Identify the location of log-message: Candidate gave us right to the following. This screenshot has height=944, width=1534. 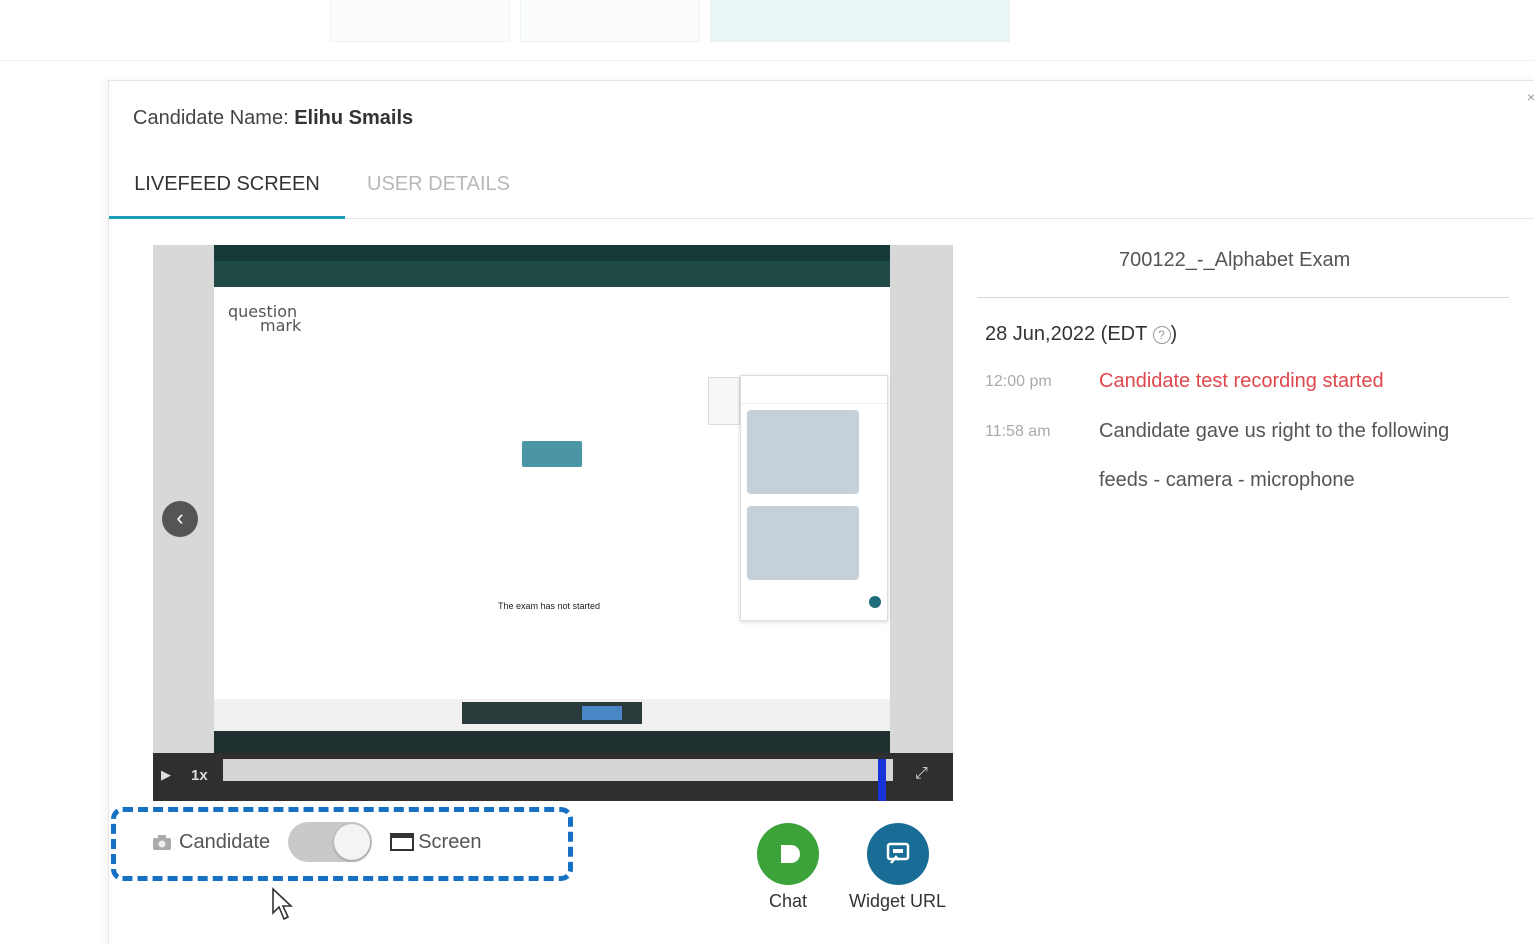
(1274, 431).